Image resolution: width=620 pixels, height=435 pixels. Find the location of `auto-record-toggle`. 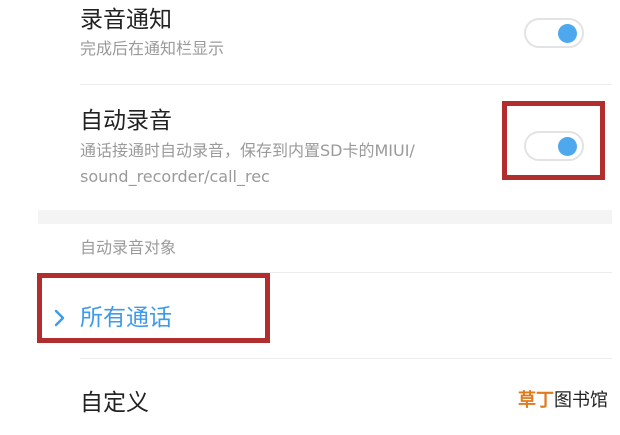

auto-record-toggle is located at coordinates (554, 146).